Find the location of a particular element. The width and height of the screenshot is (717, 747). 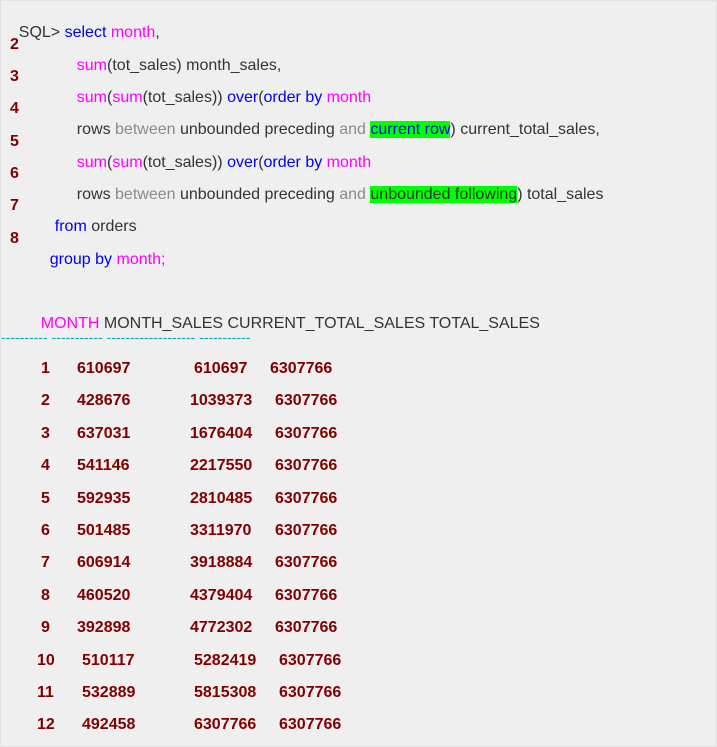

month-cell: 3 is located at coordinates (45, 433).